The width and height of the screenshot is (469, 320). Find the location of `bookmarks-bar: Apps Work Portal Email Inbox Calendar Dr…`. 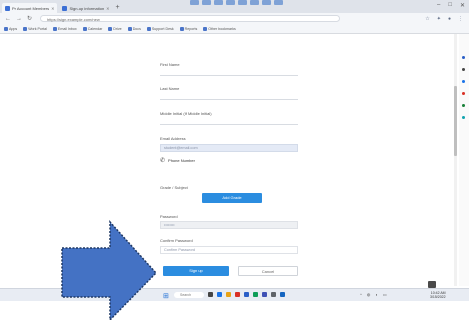

bookmarks-bar: Apps Work Portal Email Inbox Calendar Dr… is located at coordinates (234, 29).